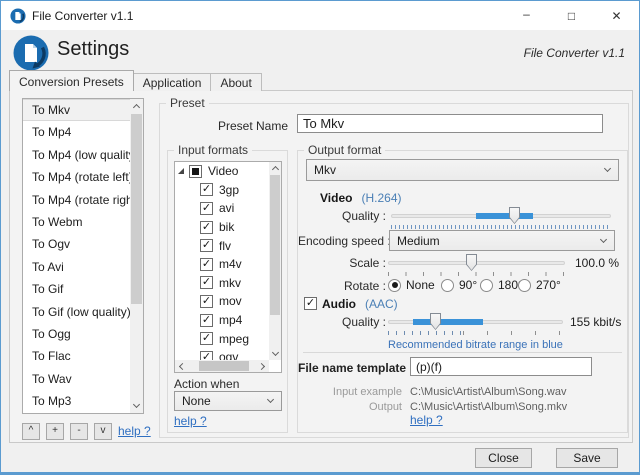  What do you see at coordinates (385, 407) in the screenshot?
I see `output-example-label: Output` at bounding box center [385, 407].